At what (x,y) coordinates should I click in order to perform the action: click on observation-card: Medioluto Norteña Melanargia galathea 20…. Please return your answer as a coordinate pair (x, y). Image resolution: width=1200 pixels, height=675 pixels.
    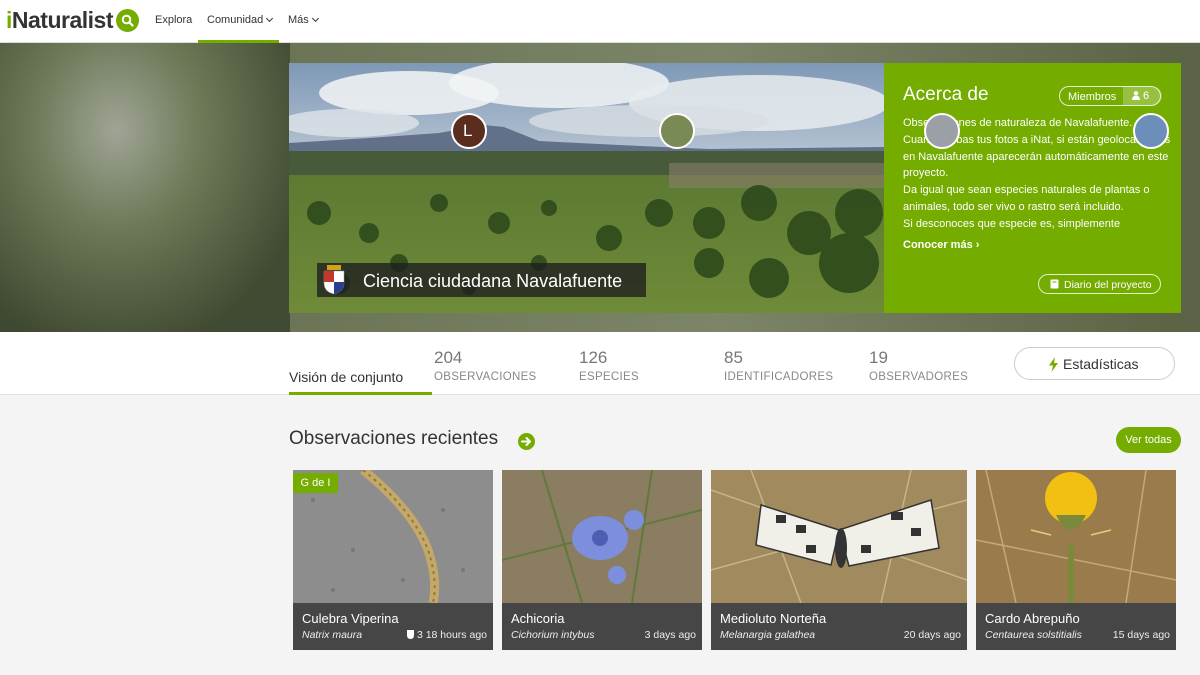
    Looking at the image, I should click on (839, 560).